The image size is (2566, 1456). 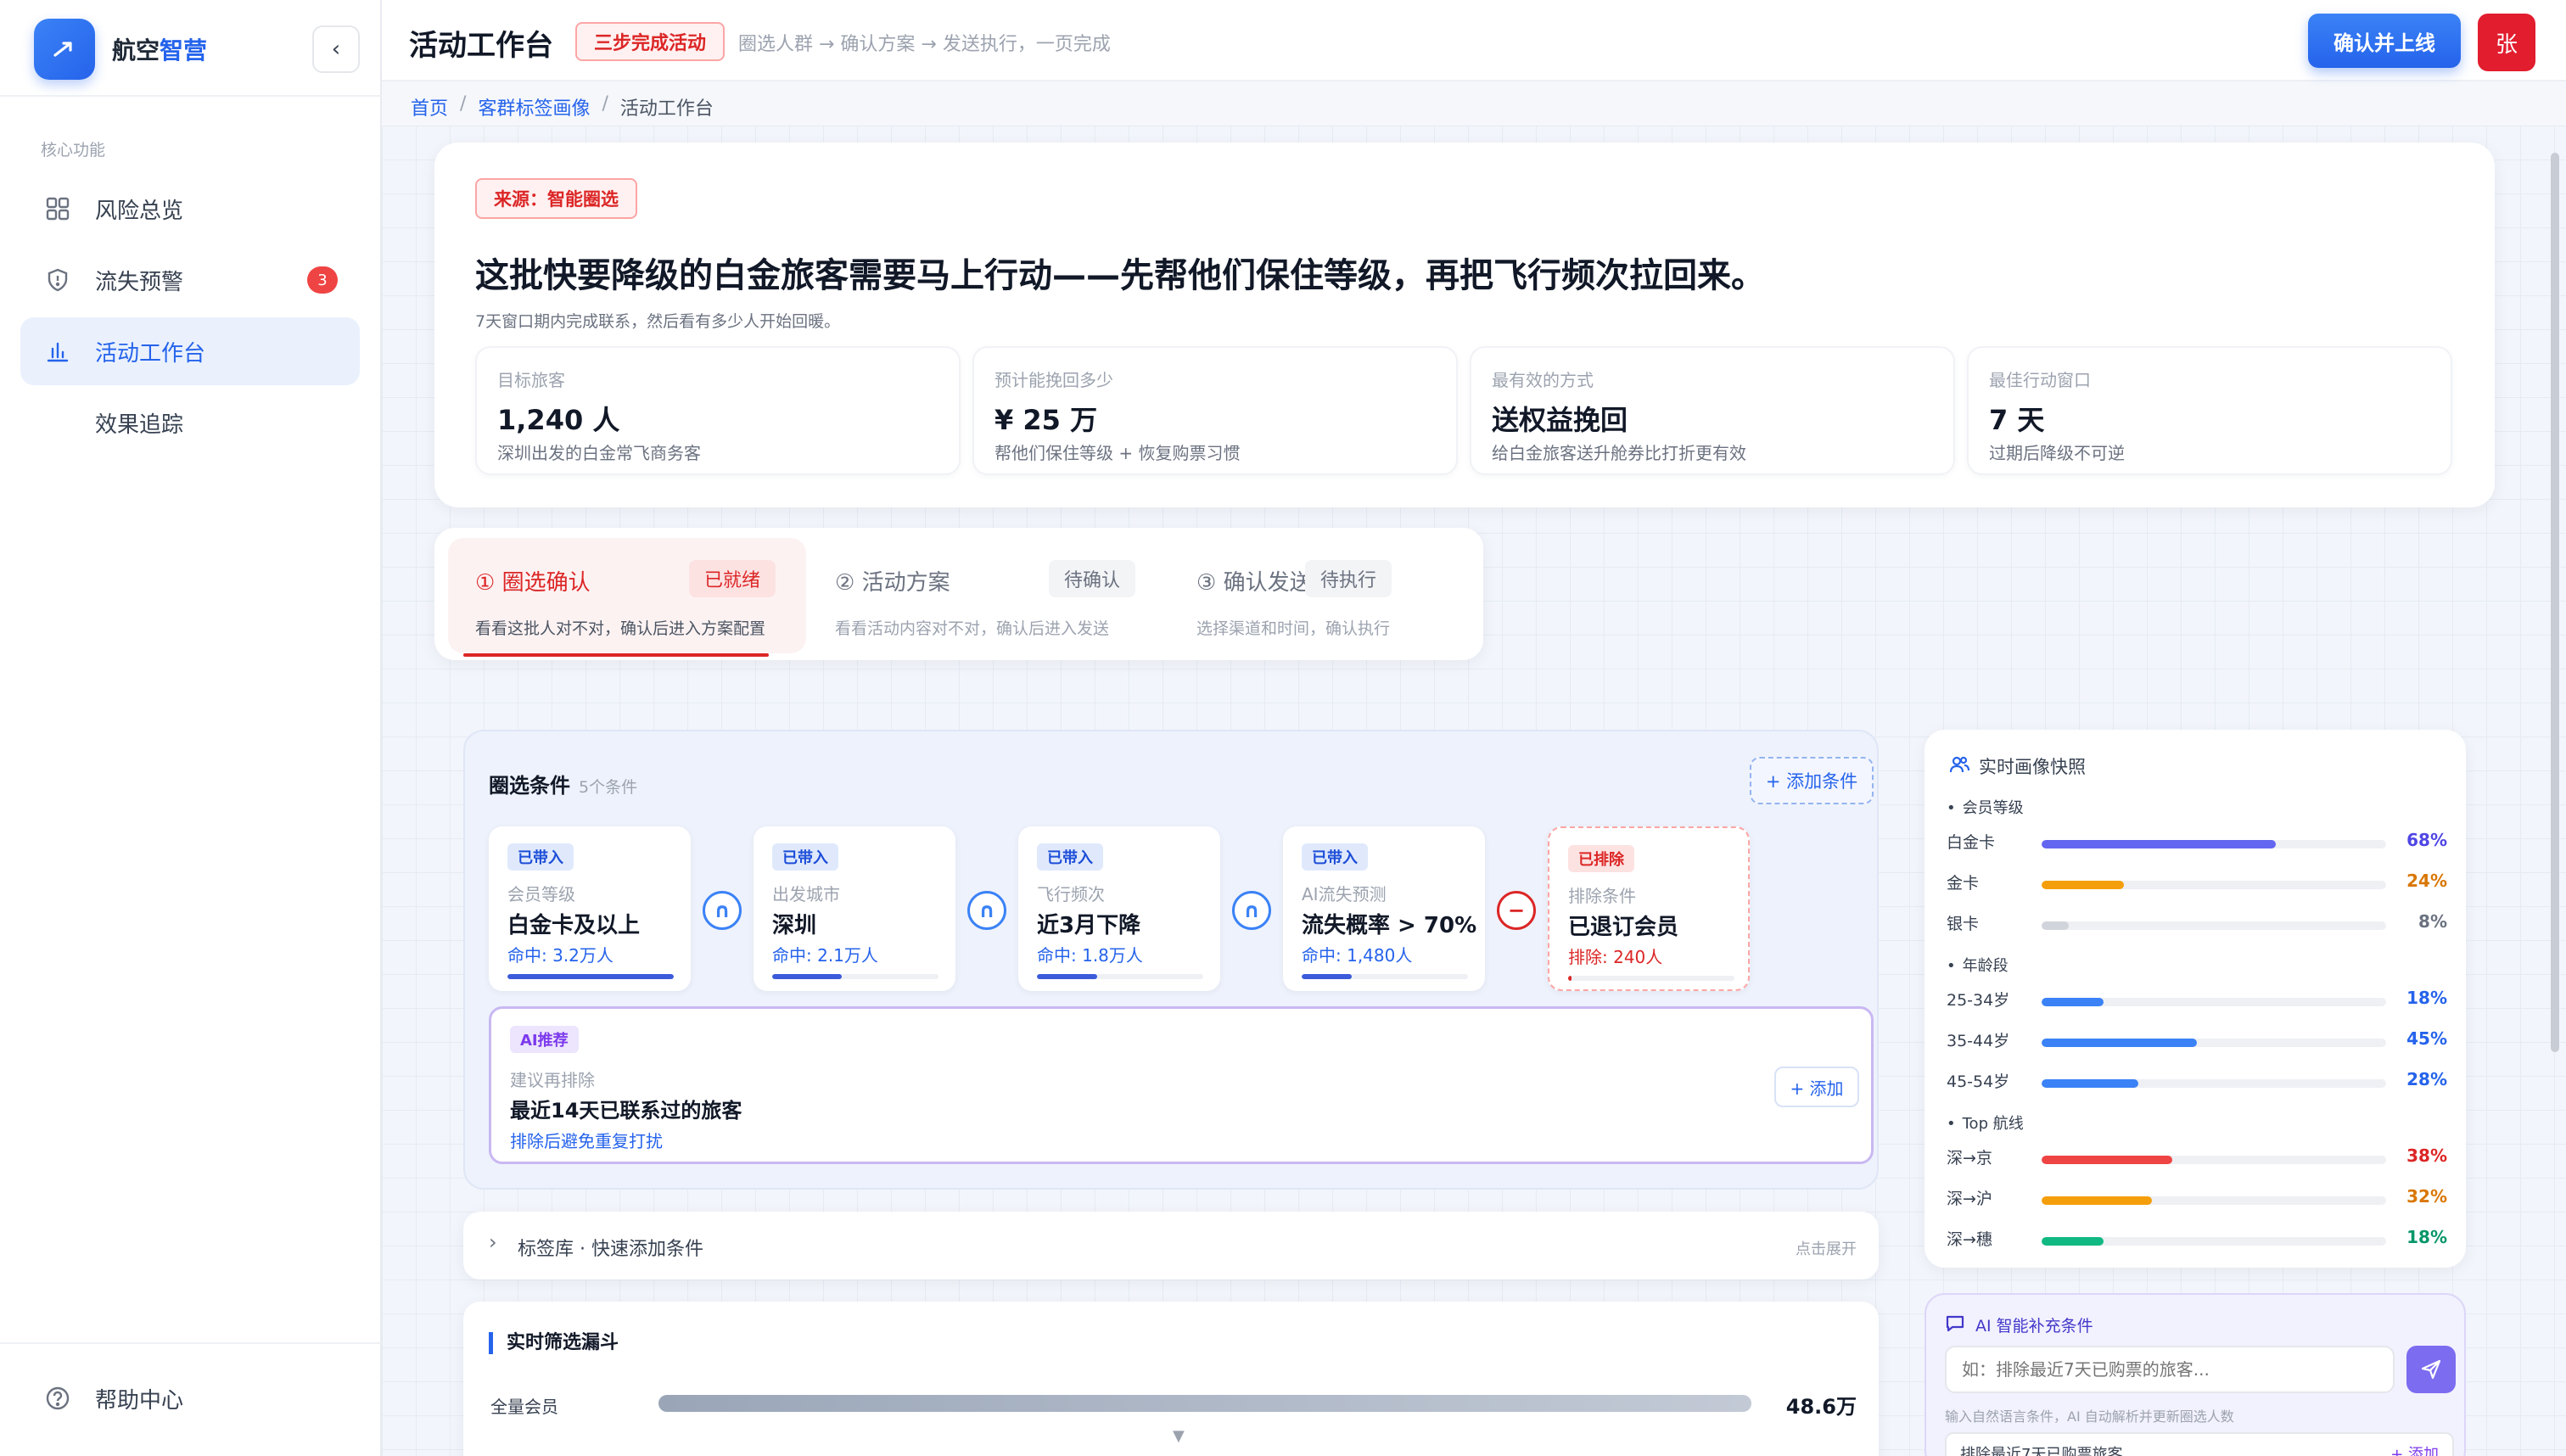 I want to click on ai-input-hint: 输入自然语言条件，AI 自动解析并更新圈选人数, so click(x=2089, y=1417).